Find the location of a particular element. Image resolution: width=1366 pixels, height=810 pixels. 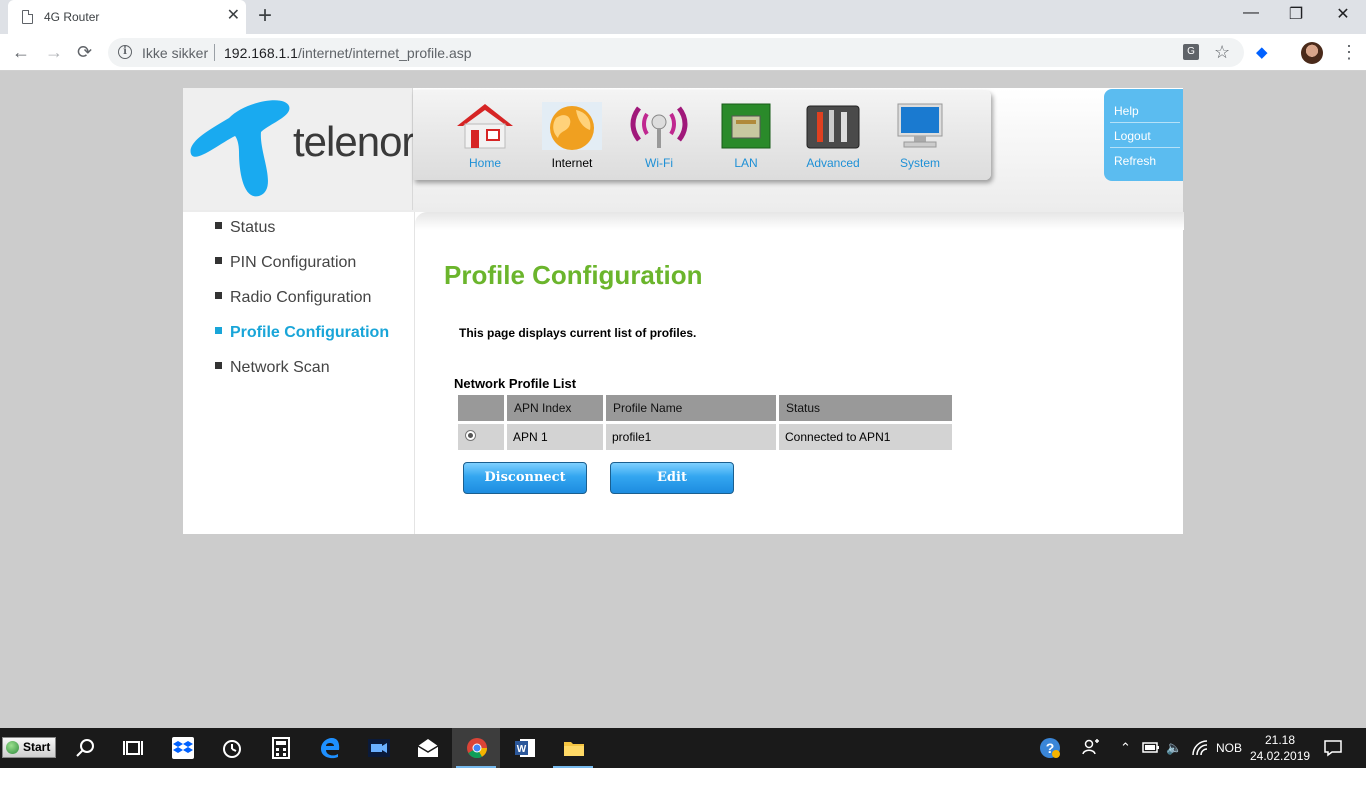

nav-label: Advanced is located at coordinates (833, 163).